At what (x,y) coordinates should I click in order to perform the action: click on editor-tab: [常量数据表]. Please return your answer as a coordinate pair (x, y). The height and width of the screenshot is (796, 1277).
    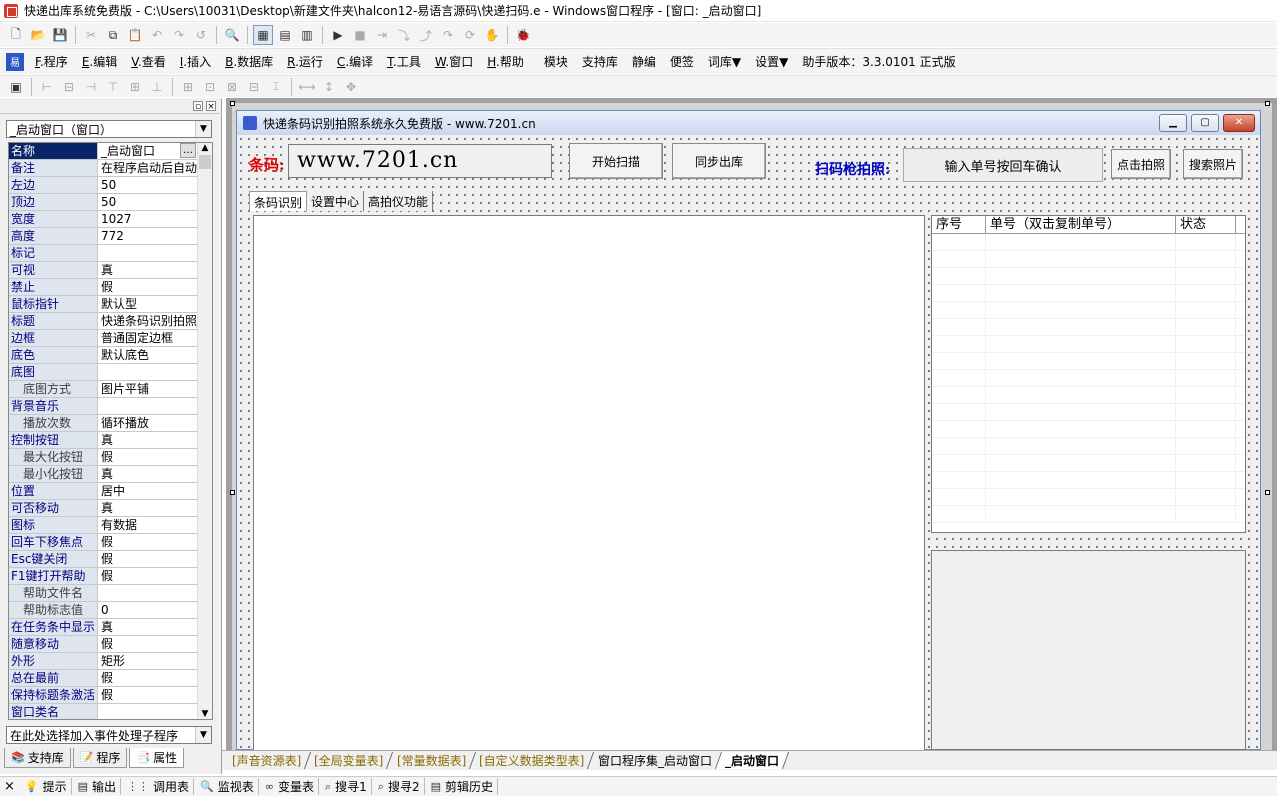
    Looking at the image, I should click on (432, 760).